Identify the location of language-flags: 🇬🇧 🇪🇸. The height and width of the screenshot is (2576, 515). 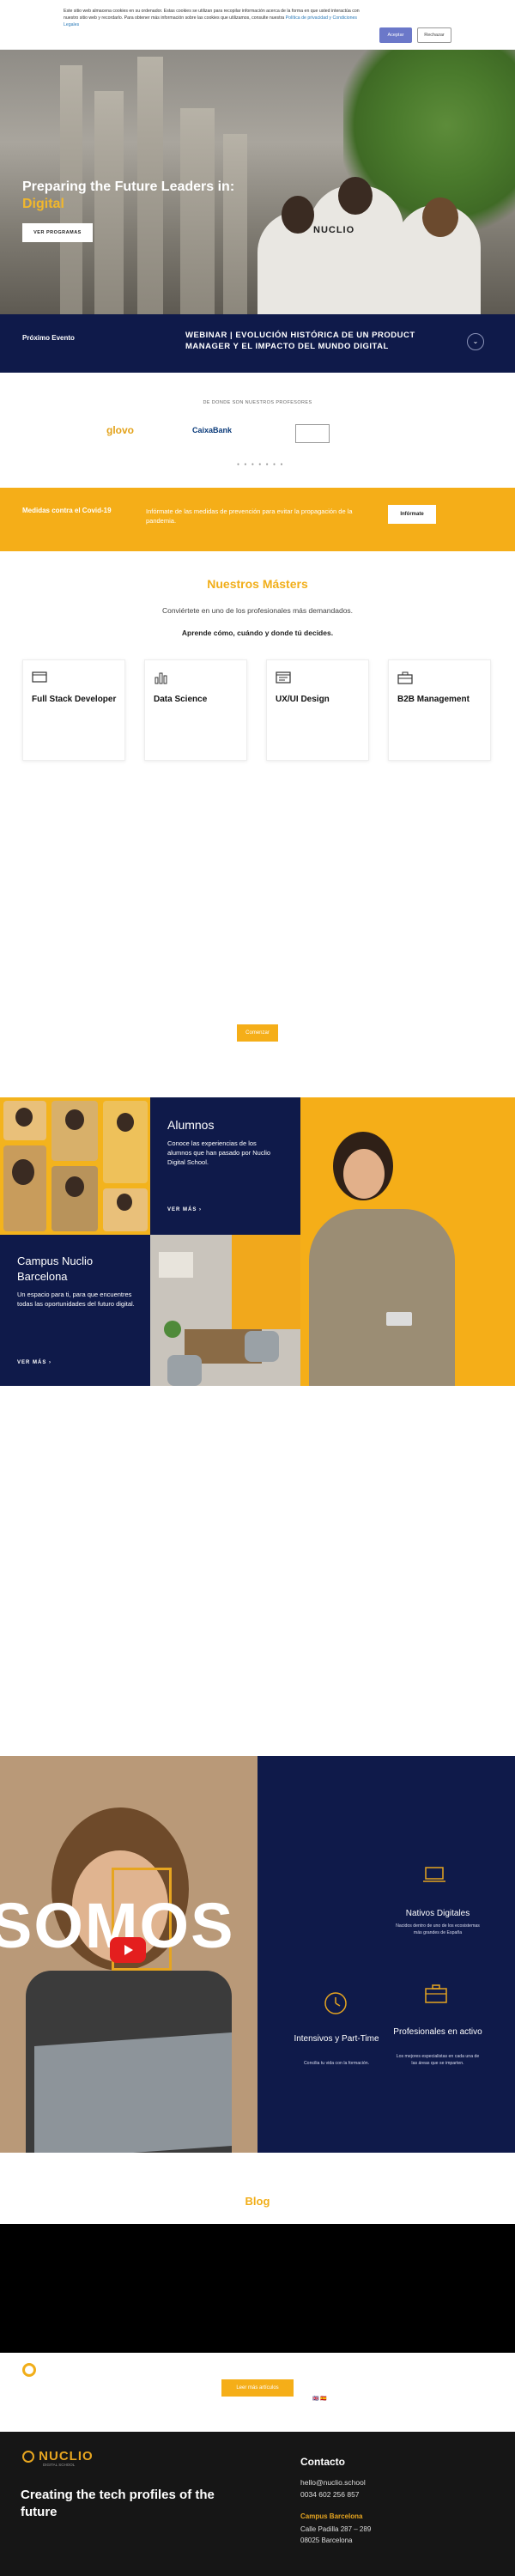
(319, 2399).